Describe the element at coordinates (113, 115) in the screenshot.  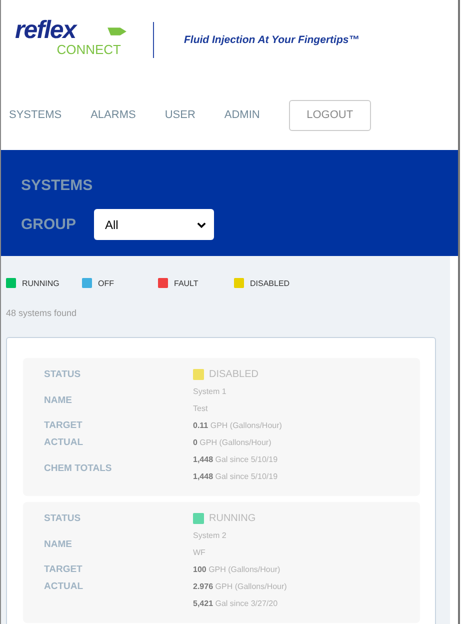
I see `nav-link: ALARMS` at that location.